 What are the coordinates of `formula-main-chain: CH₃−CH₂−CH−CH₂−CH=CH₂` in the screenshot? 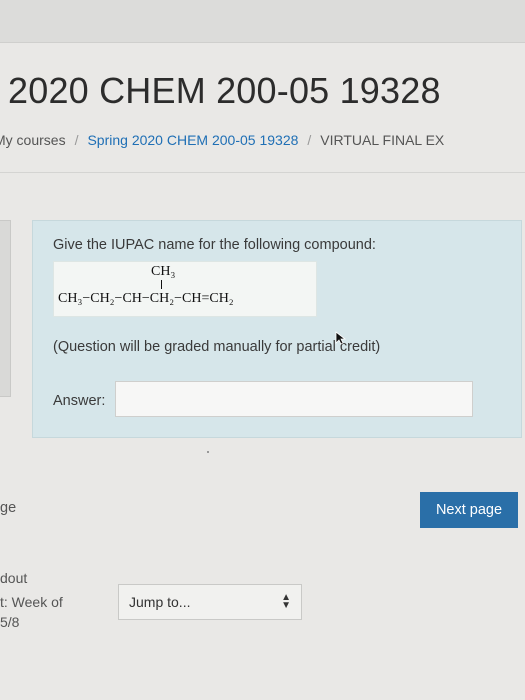 It's located at (146, 298).